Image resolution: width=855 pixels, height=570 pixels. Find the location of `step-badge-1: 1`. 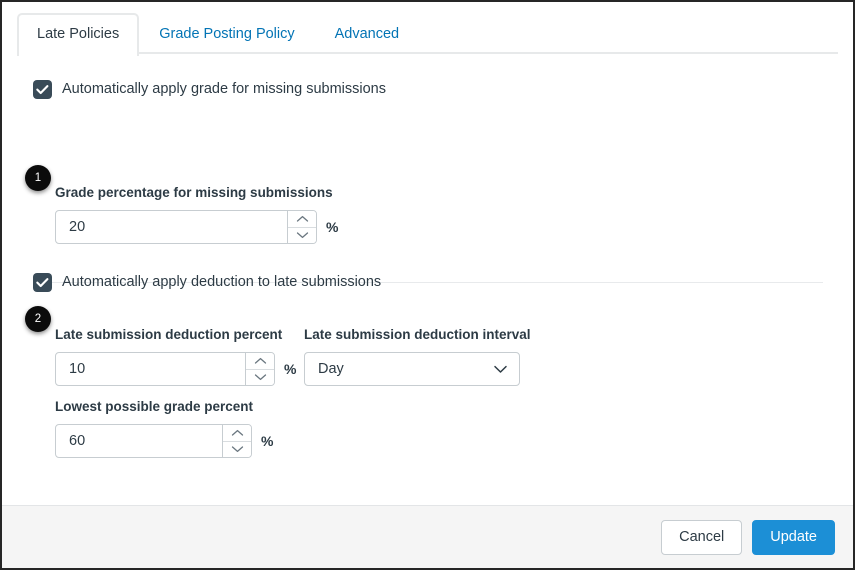

step-badge-1: 1 is located at coordinates (38, 178).